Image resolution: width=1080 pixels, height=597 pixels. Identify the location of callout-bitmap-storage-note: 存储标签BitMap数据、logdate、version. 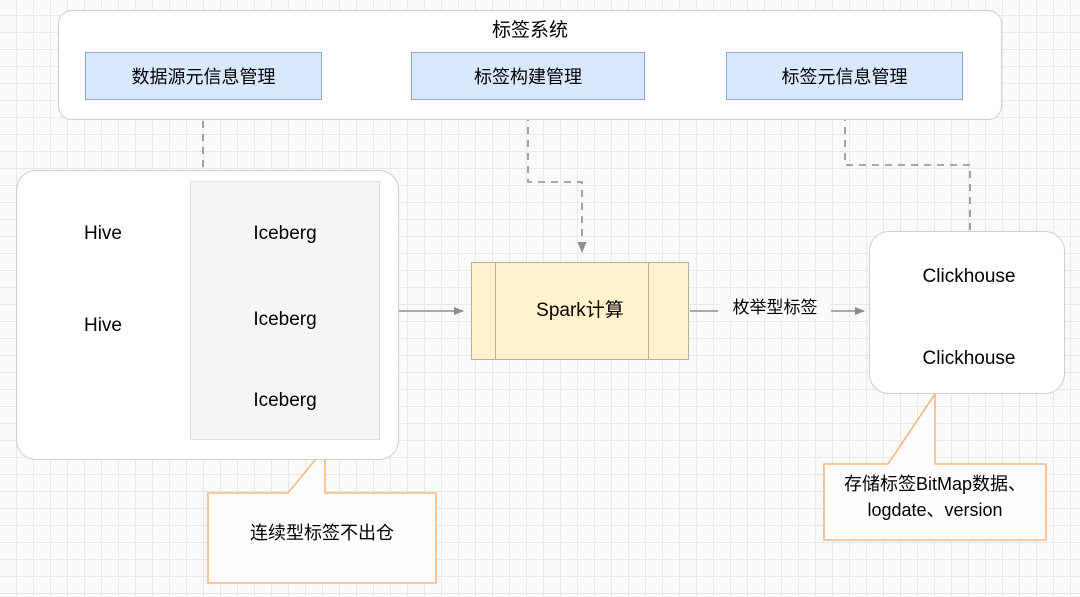
(935, 496).